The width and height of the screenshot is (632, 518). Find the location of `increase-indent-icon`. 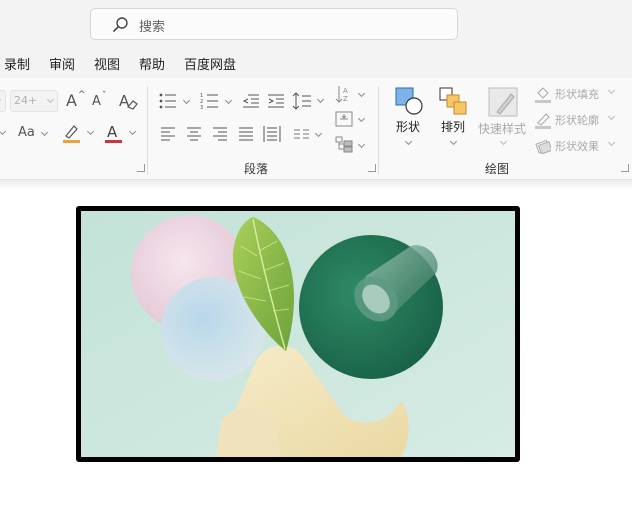

increase-indent-icon is located at coordinates (276, 101).